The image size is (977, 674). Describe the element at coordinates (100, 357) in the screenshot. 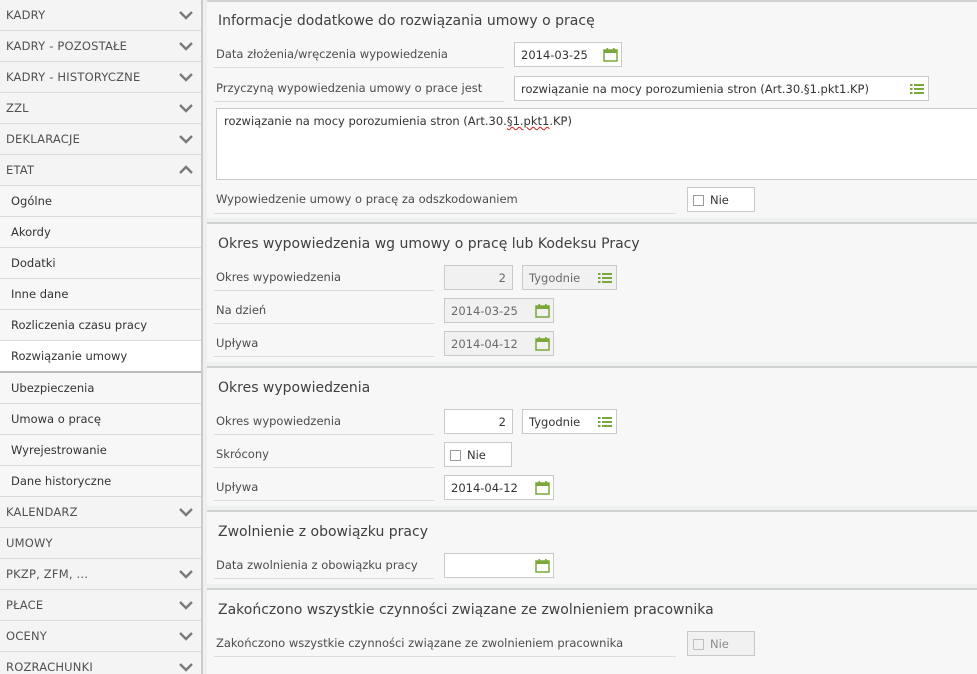

I see `sidebar-item-rozwiazanie-umowy: Rozwiązanie umowy` at that location.